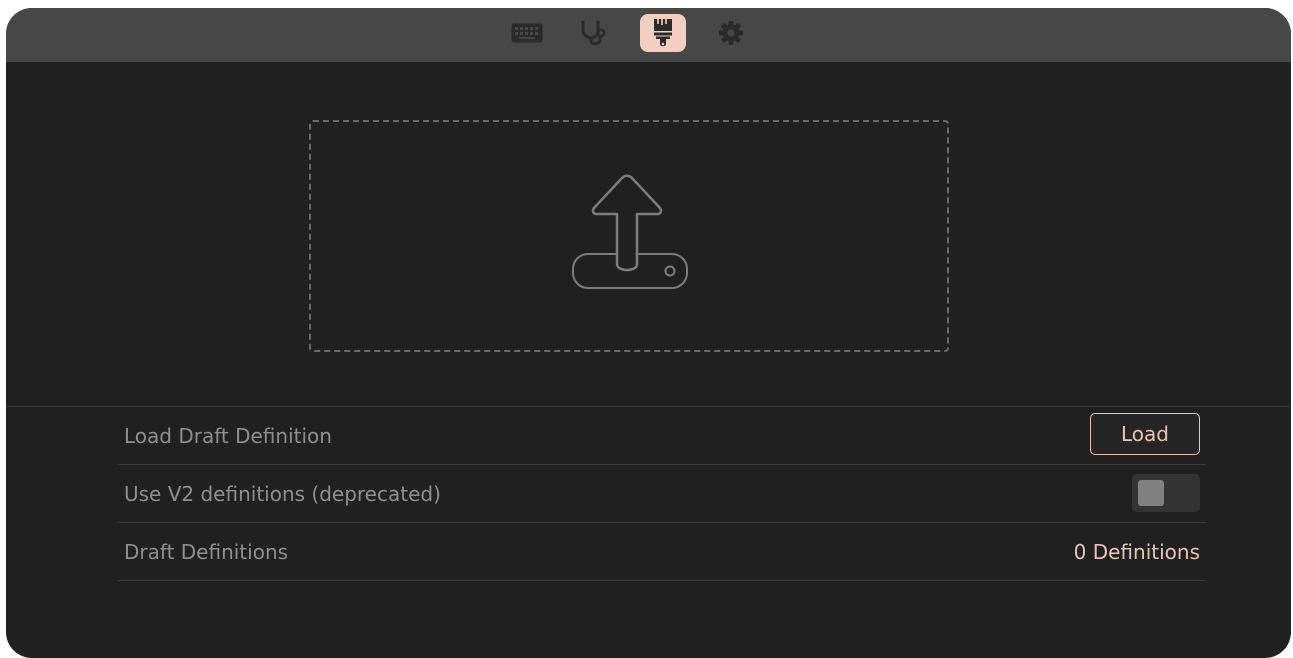 This screenshot has width=1293, height=658. What do you see at coordinates (662, 552) in the screenshot?
I see `draft-definitions-row: Draft Definitions 0 Definitions` at bounding box center [662, 552].